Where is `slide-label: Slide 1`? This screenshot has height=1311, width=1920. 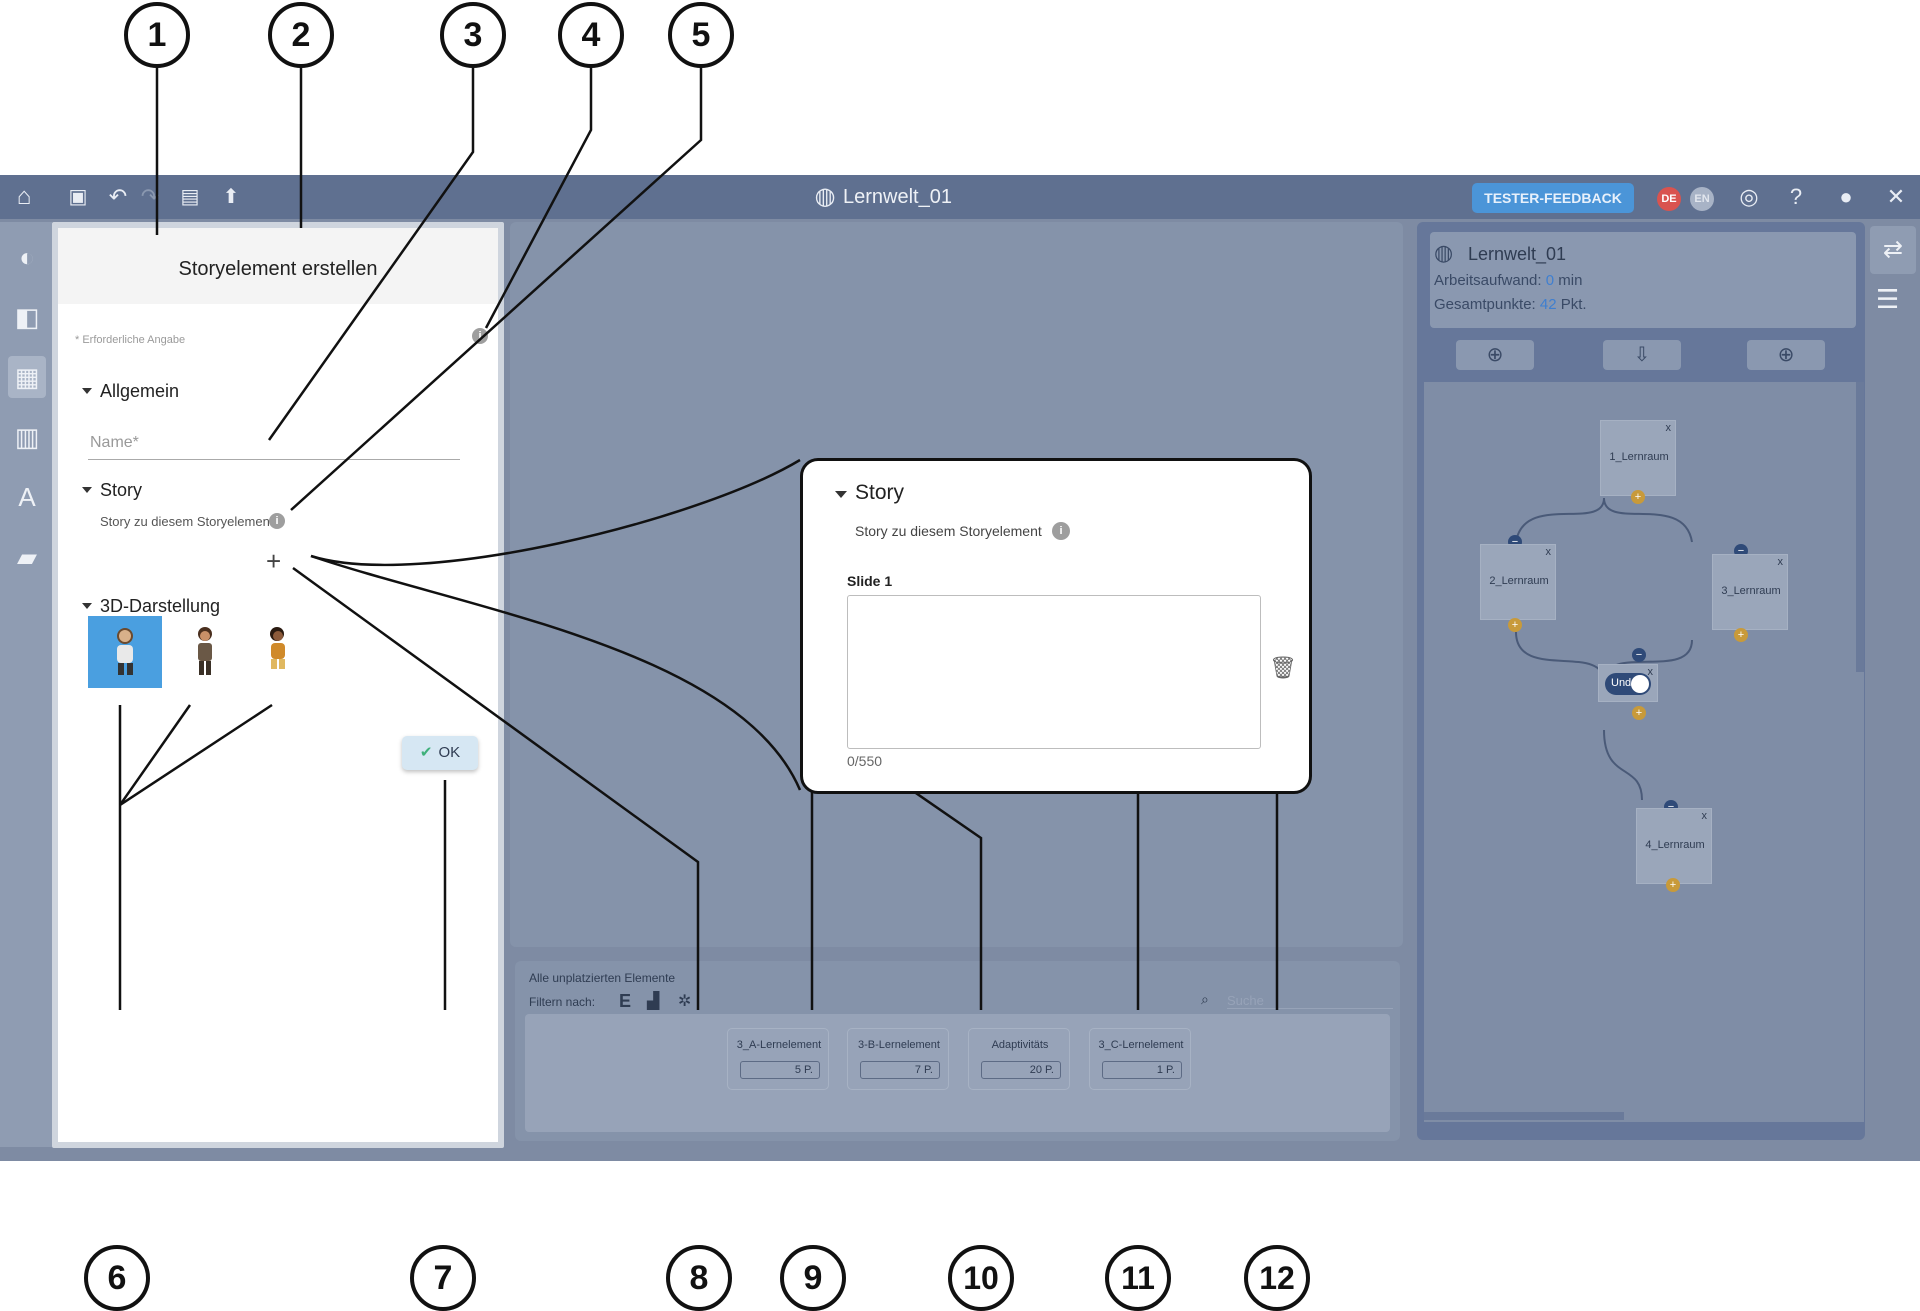
slide-label: Slide 1 is located at coordinates (870, 581).